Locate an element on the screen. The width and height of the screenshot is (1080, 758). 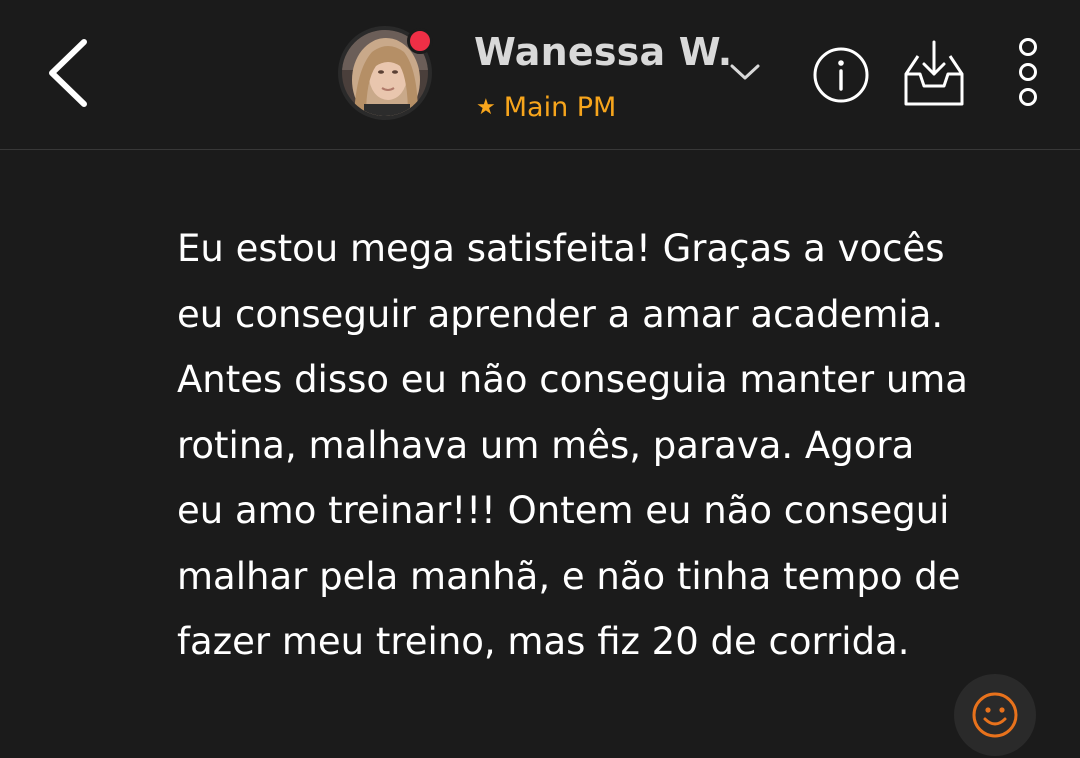
subtitle-label: Main PM is located at coordinates (560, 107).